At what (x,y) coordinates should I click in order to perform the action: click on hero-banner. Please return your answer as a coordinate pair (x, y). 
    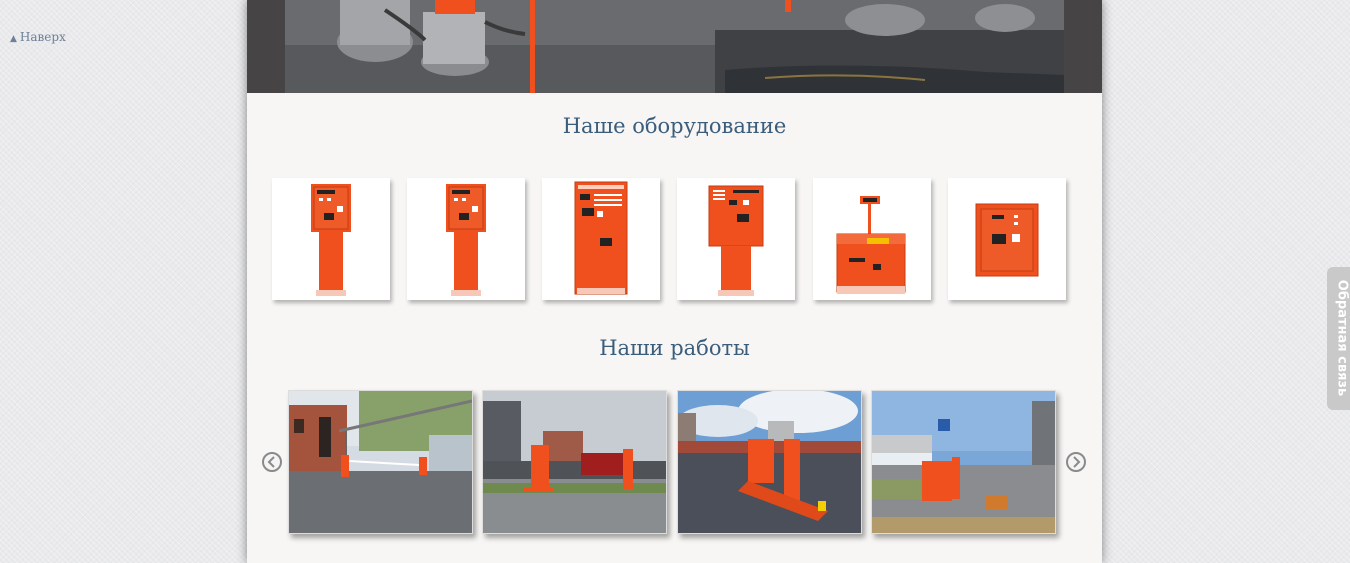
    Looking at the image, I should click on (674, 46).